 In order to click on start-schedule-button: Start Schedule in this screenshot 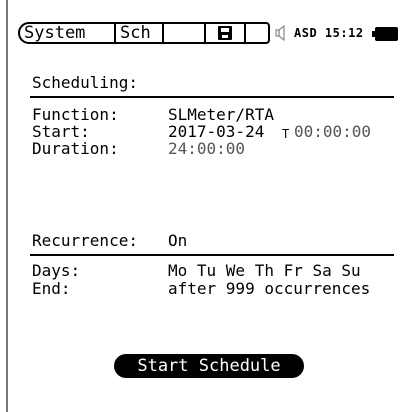, I will do `click(209, 366)`.